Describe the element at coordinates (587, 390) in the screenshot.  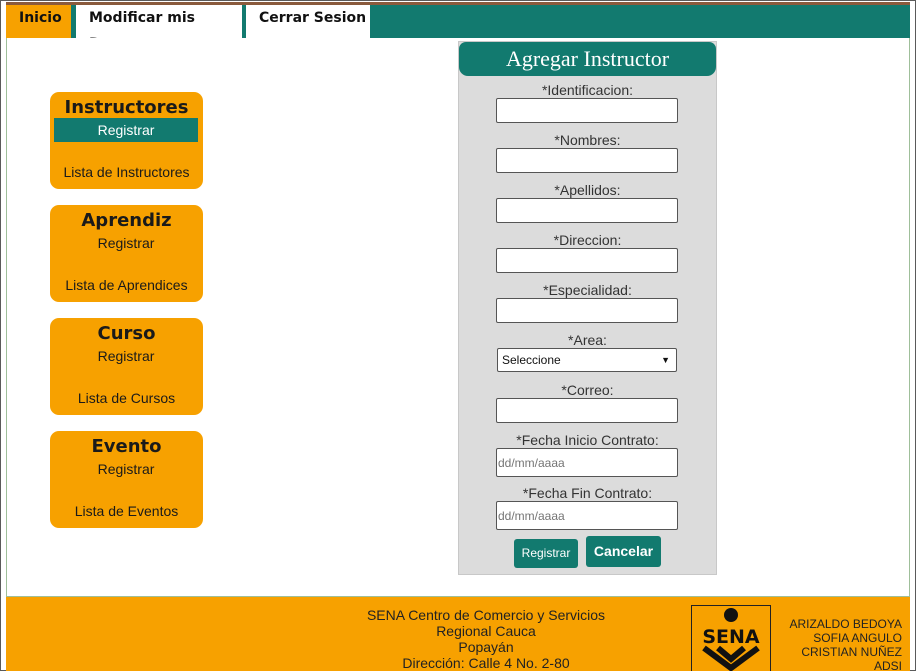
I see `correo-label: *Correo:` at that location.